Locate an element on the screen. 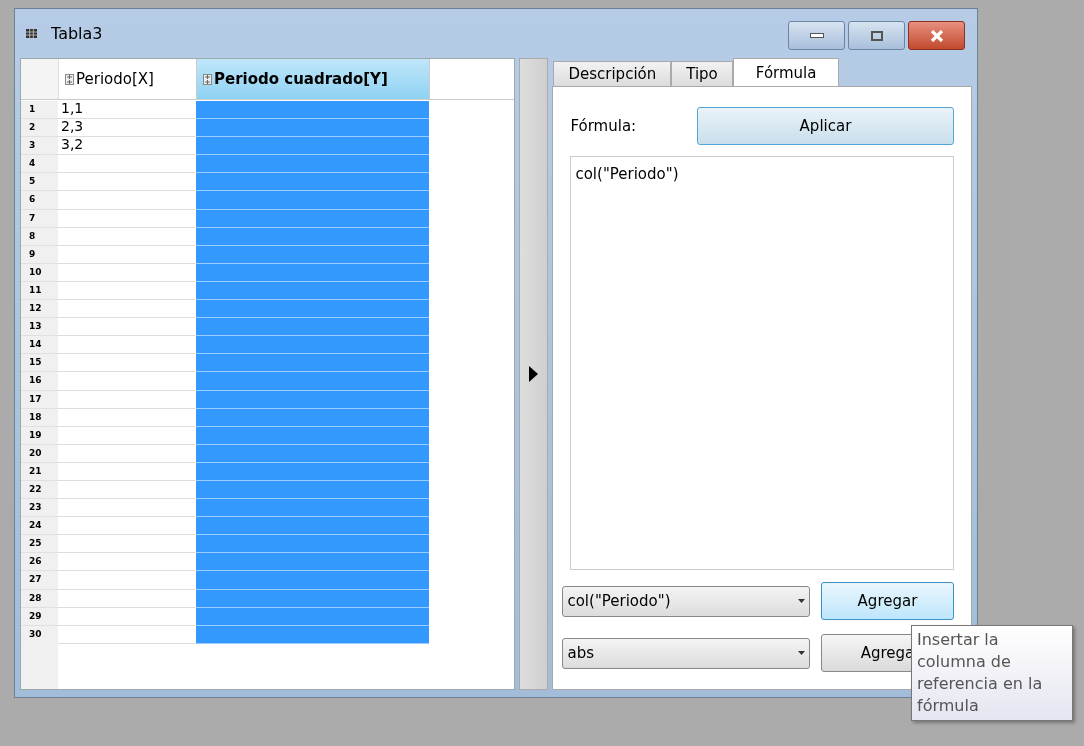  table-icon is located at coordinates (31, 33).